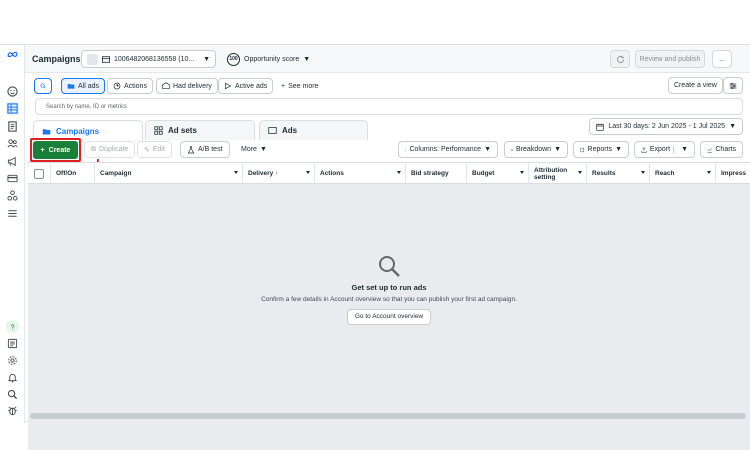 Image resolution: width=750 pixels, height=450 pixels. I want to click on see-more-button: + See more, so click(300, 86).